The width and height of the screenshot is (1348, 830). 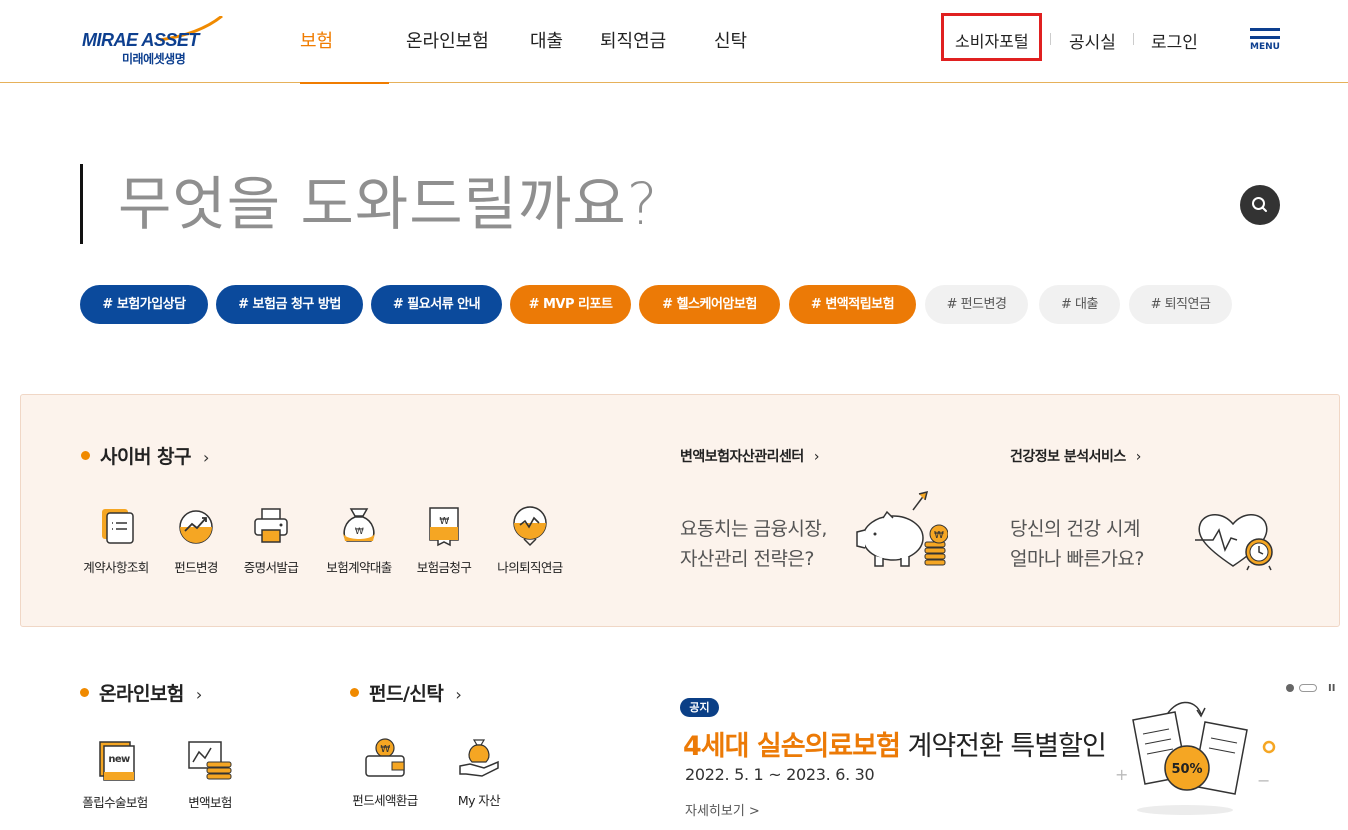 What do you see at coordinates (1077, 559) in the screenshot?
I see `health-line2: 얼마나 빠른가요?` at bounding box center [1077, 559].